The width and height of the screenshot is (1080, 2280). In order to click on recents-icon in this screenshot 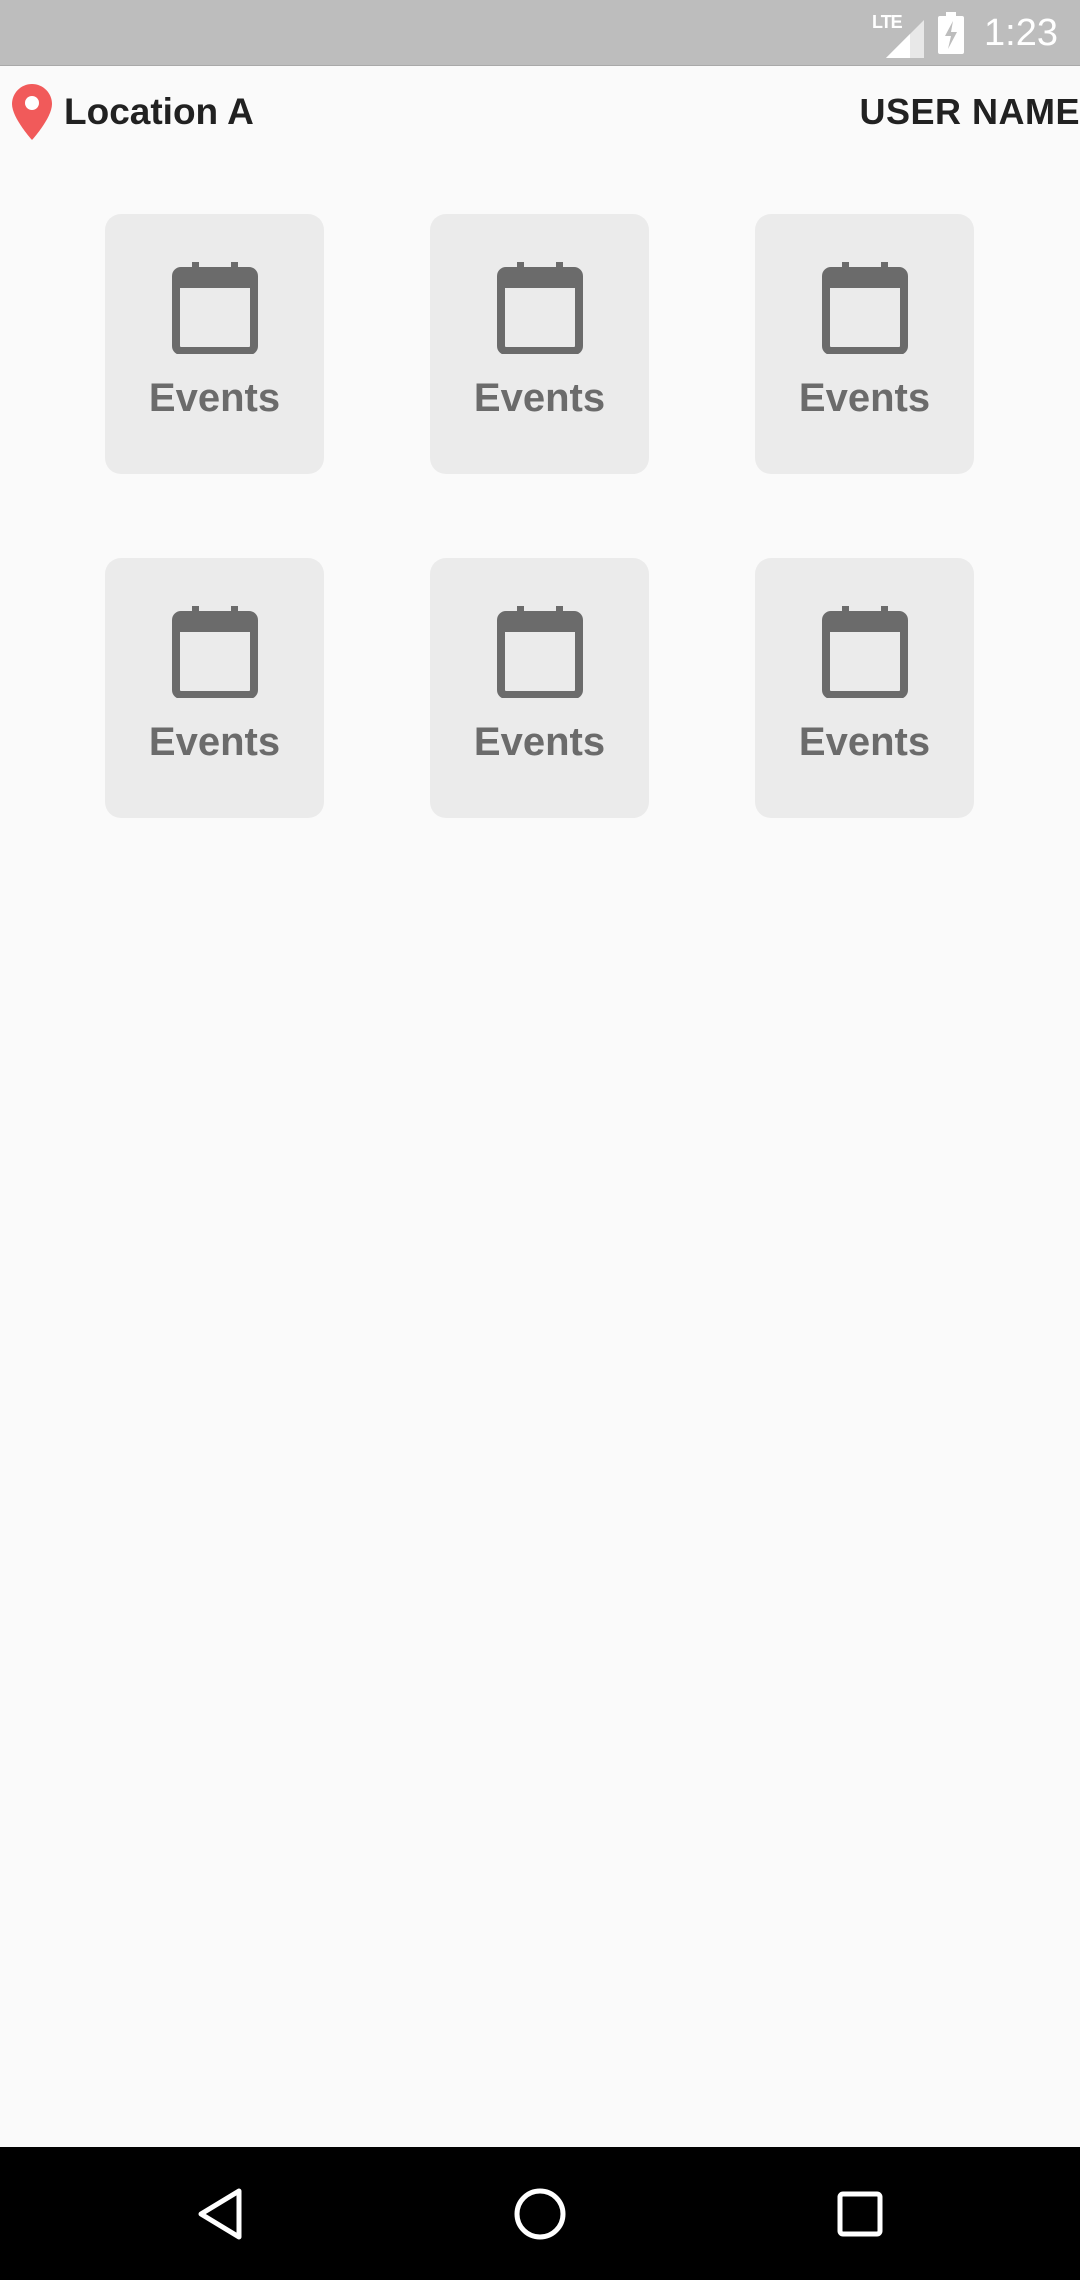, I will do `click(860, 2214)`.